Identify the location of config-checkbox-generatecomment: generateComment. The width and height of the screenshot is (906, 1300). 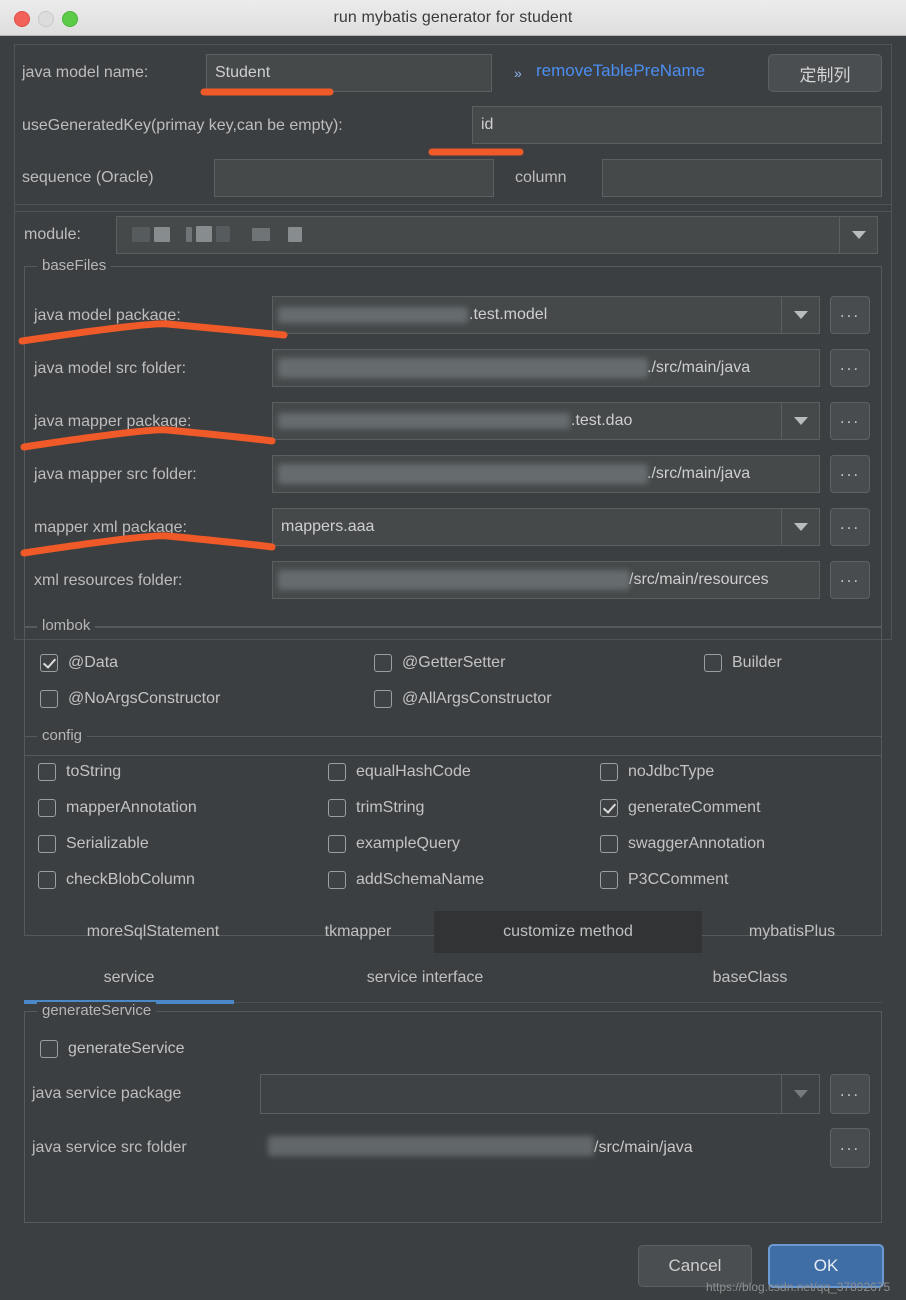
(680, 808).